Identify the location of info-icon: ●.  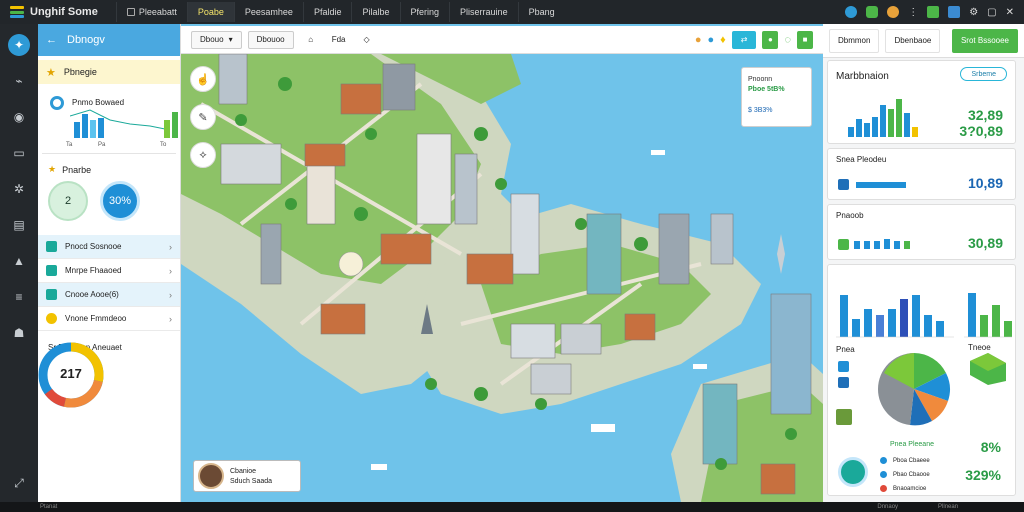
(710, 40).